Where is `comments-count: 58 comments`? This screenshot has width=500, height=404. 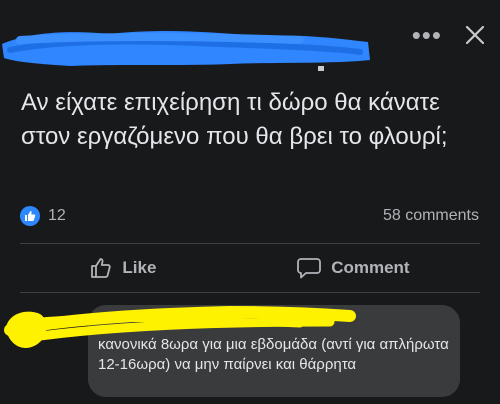 comments-count: 58 comments is located at coordinates (431, 216).